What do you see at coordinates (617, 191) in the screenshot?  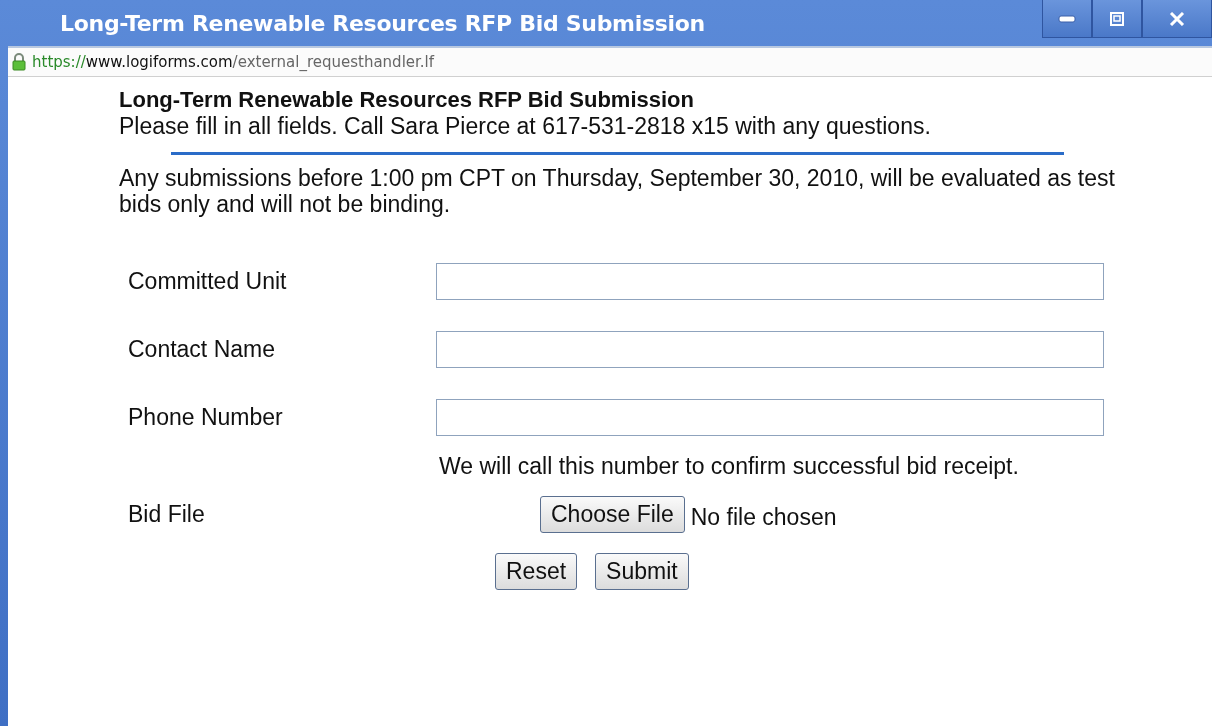 I see `notice-text: Any submissions before 1:00 pm CPT on Thursday, September 30, 2010, will be evaluated as test bids only and will not be binding.` at bounding box center [617, 191].